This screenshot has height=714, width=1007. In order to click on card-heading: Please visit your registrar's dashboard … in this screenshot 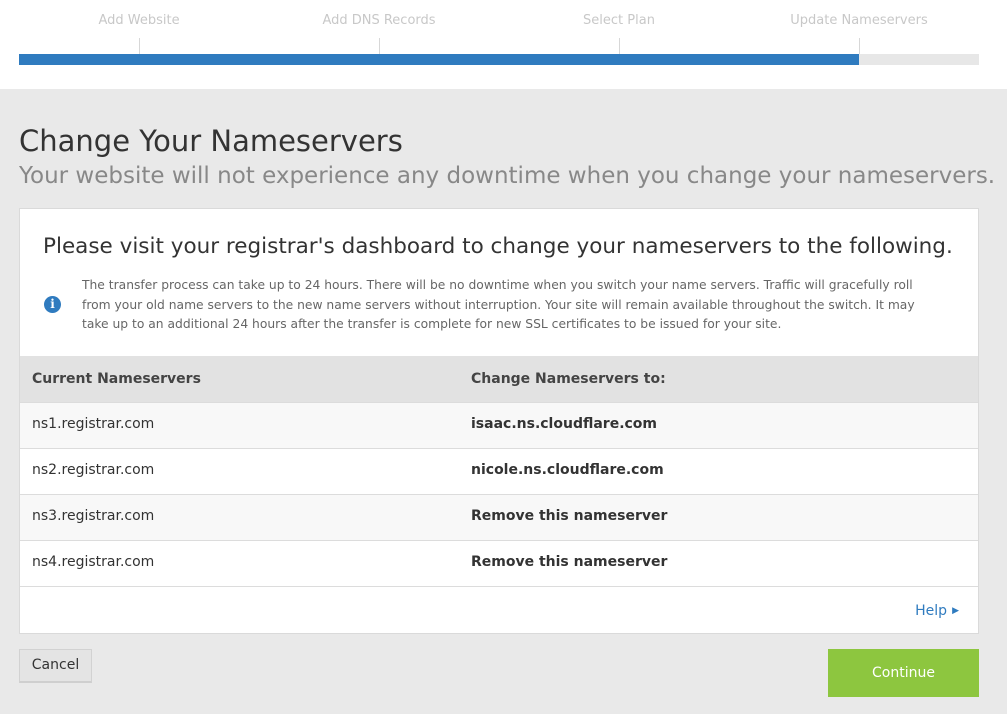, I will do `click(498, 246)`.